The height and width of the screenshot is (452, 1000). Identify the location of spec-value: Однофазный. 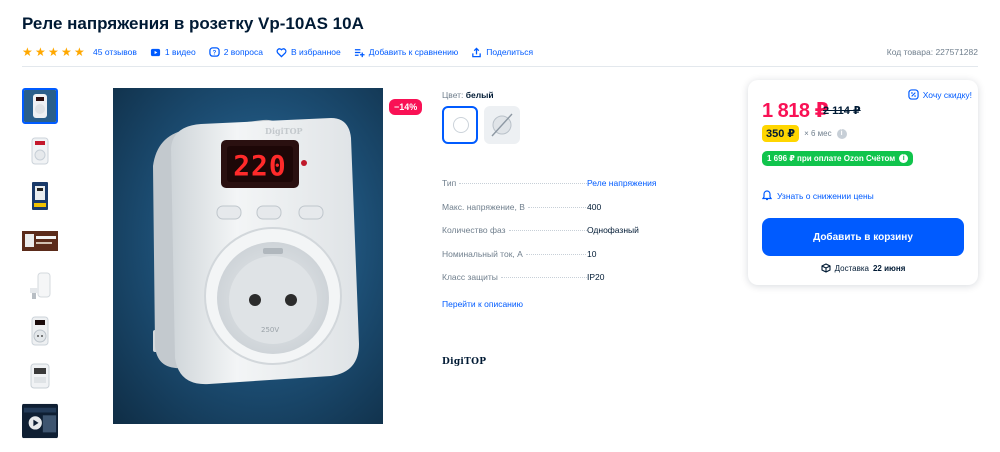
(613, 230).